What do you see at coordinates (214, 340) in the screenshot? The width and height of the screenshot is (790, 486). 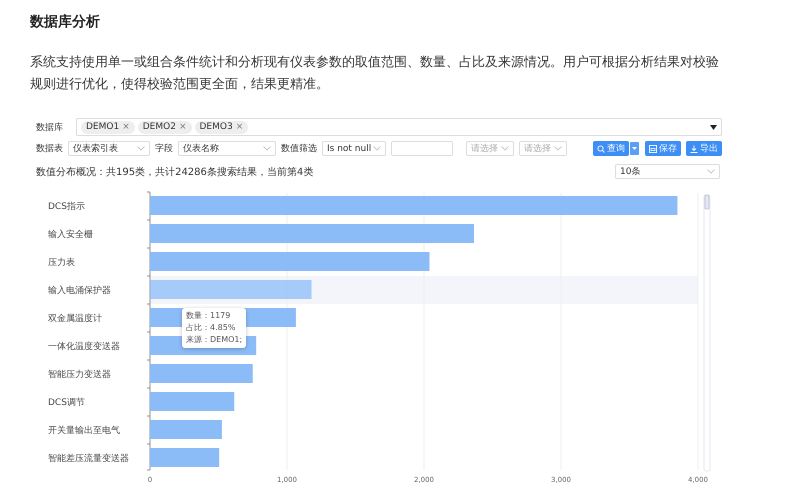 I see `tooltip-text: 来源：DEMO1;` at bounding box center [214, 340].